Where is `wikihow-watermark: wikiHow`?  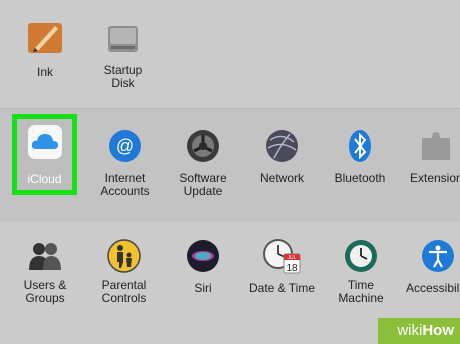
wikihow-watermark: wikiHow is located at coordinates (419, 331).